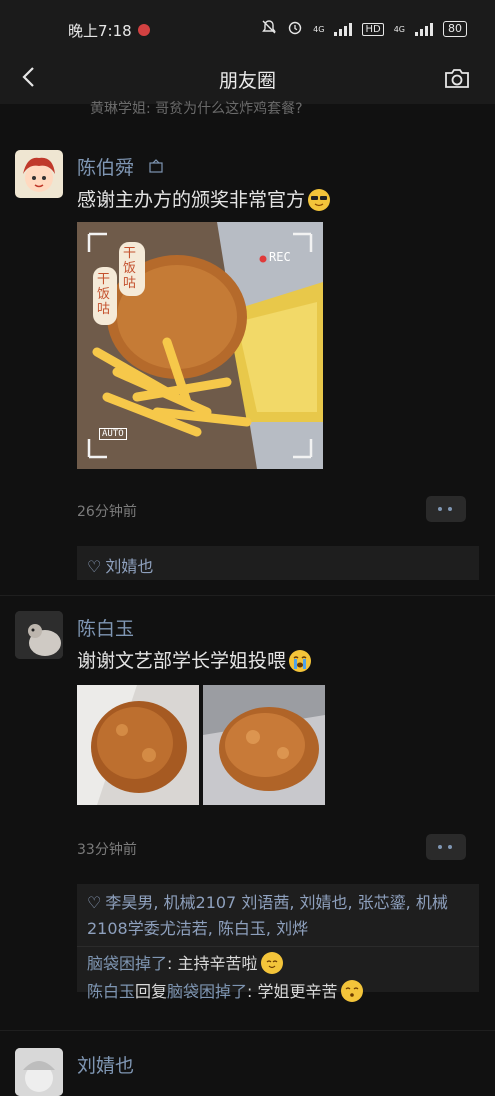 The width and height of the screenshot is (495, 1096). Describe the element at coordinates (343, 29) in the screenshot. I see `signal-icon` at that location.